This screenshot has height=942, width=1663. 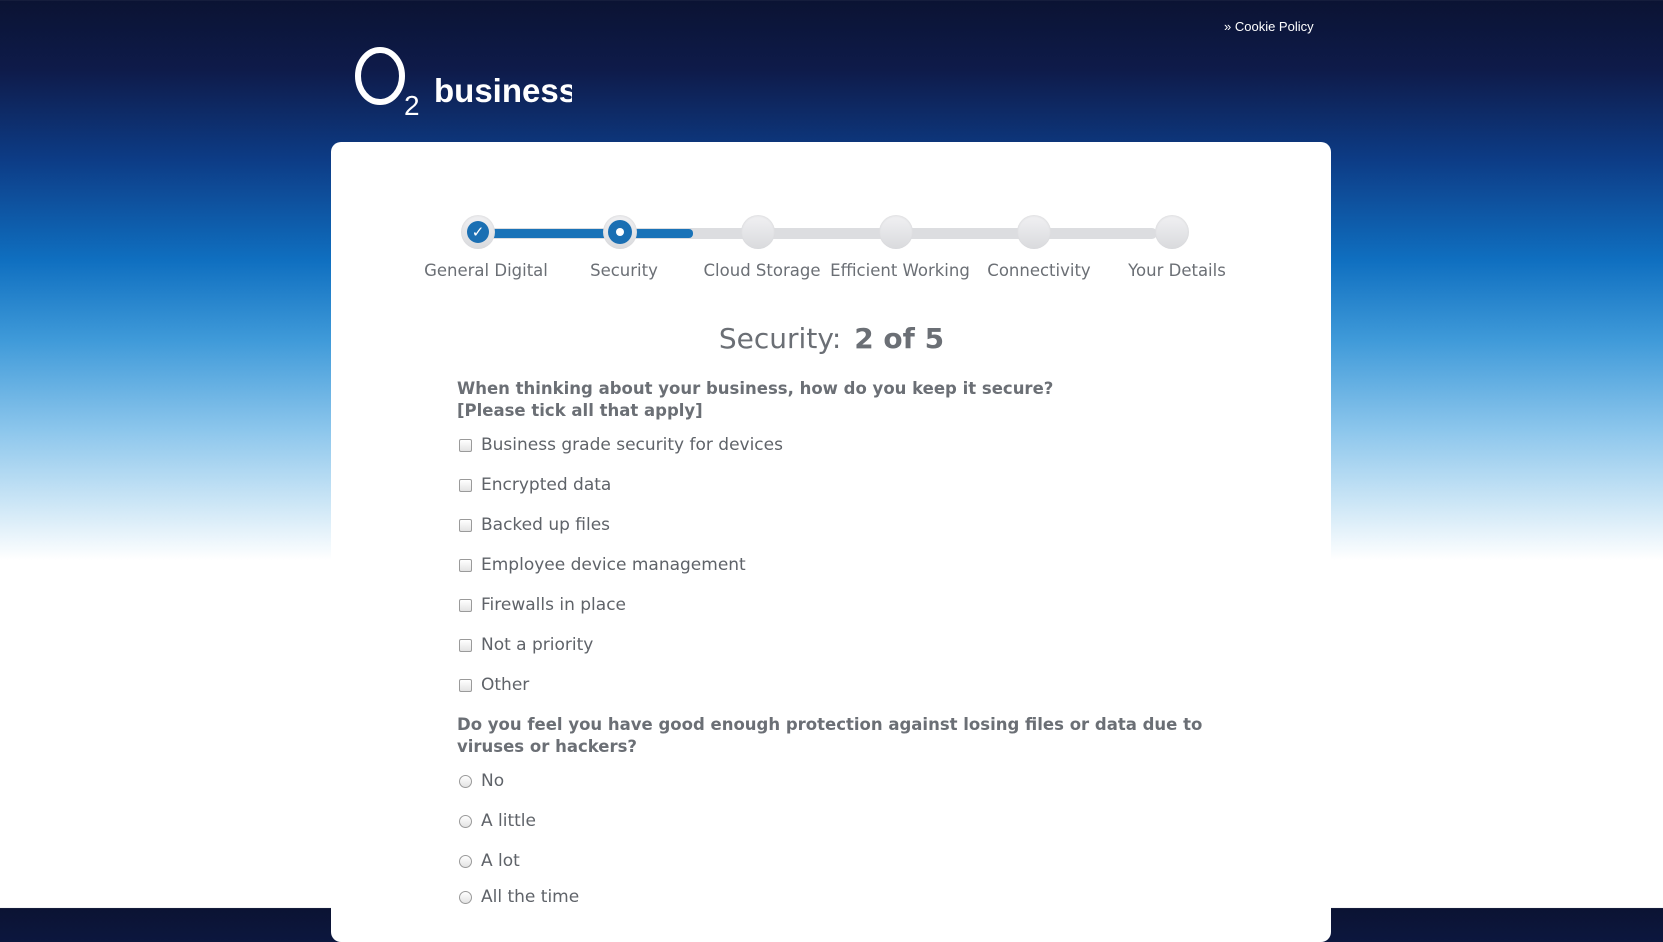 I want to click on step-node-your-details, so click(x=1172, y=232).